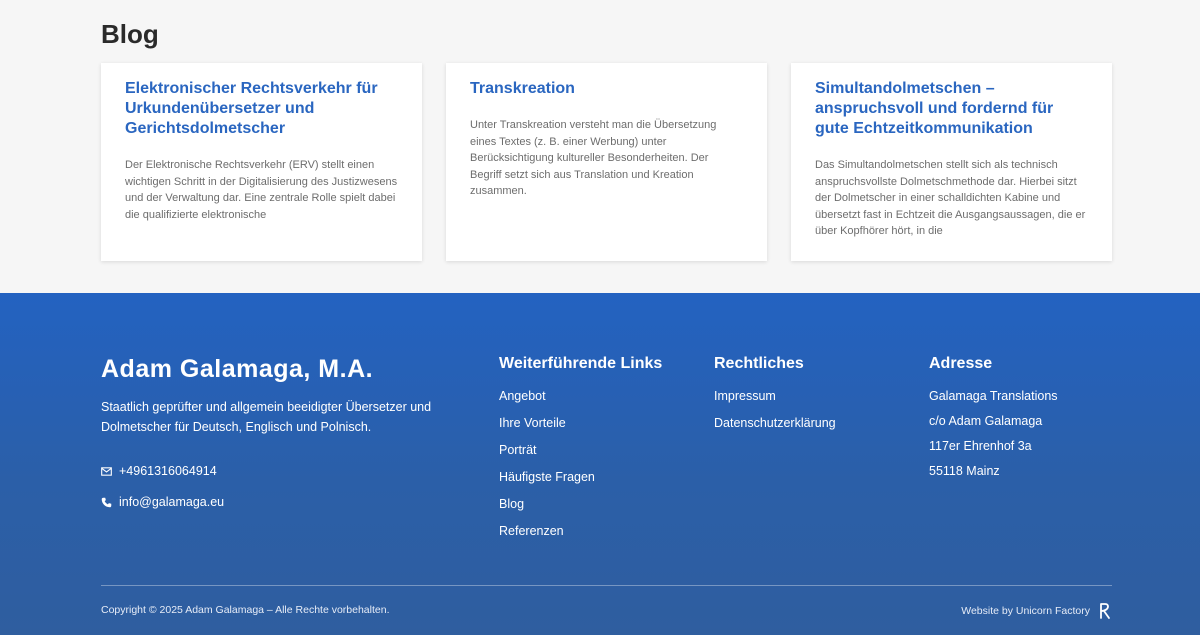  I want to click on address-line: 55118 Mainz, so click(964, 471).